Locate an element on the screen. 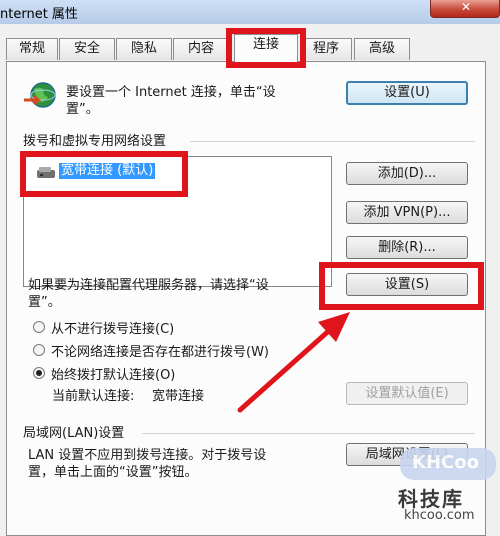  tab-connections: 连接 is located at coordinates (266, 48).